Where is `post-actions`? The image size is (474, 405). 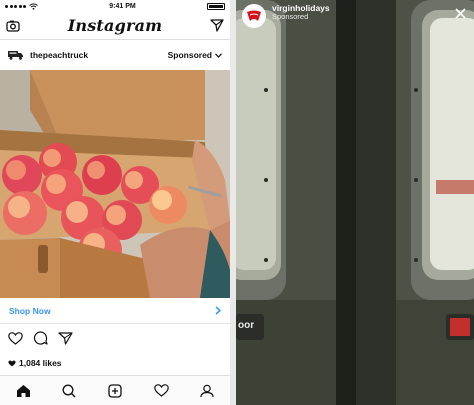 post-actions is located at coordinates (115, 338).